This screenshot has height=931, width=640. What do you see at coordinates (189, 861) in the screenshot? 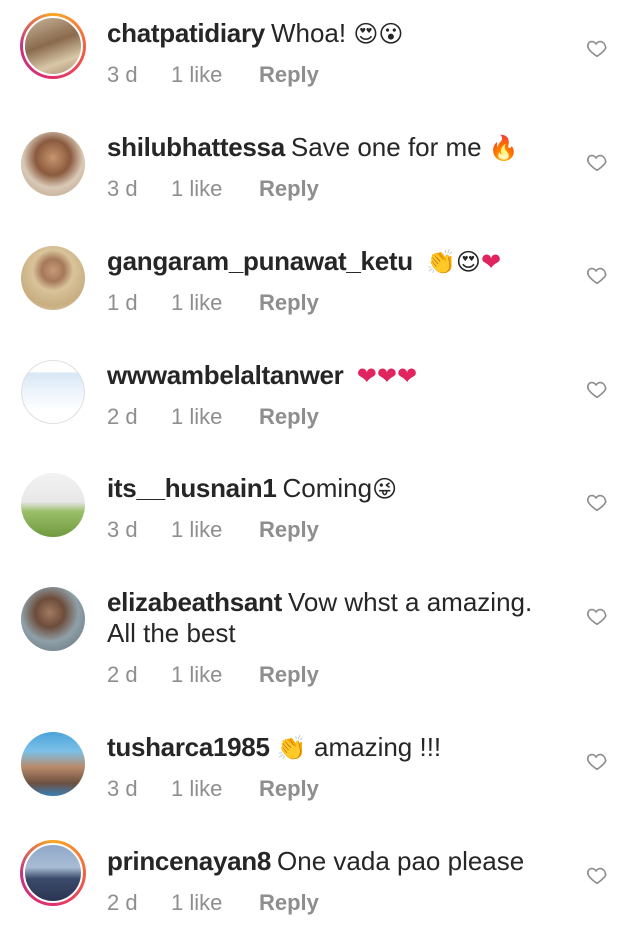
I see `comment-username: princenayan8` at bounding box center [189, 861].